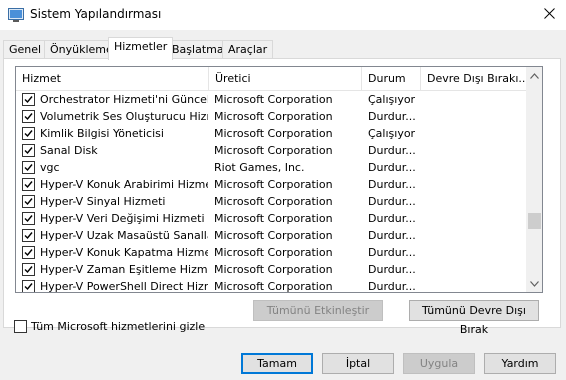 The image size is (566, 380). I want to click on service-name: Hyper-V Sinyal Hizmeti, so click(103, 201).